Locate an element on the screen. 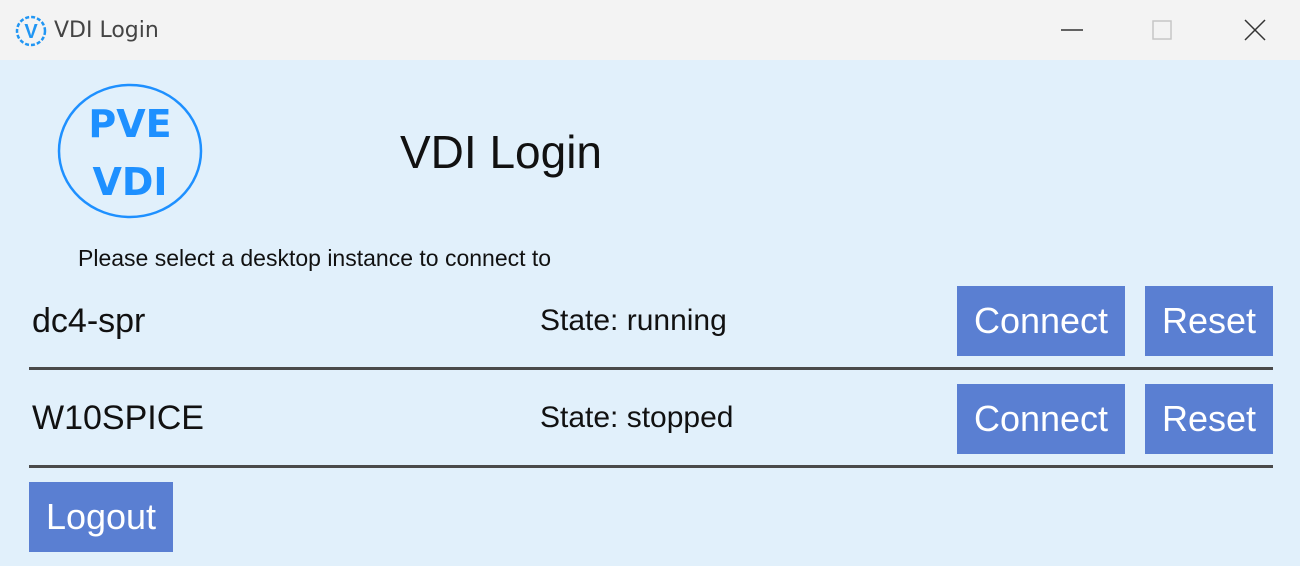 The width and height of the screenshot is (1300, 566). instance-name: W10SPICE is located at coordinates (118, 418).